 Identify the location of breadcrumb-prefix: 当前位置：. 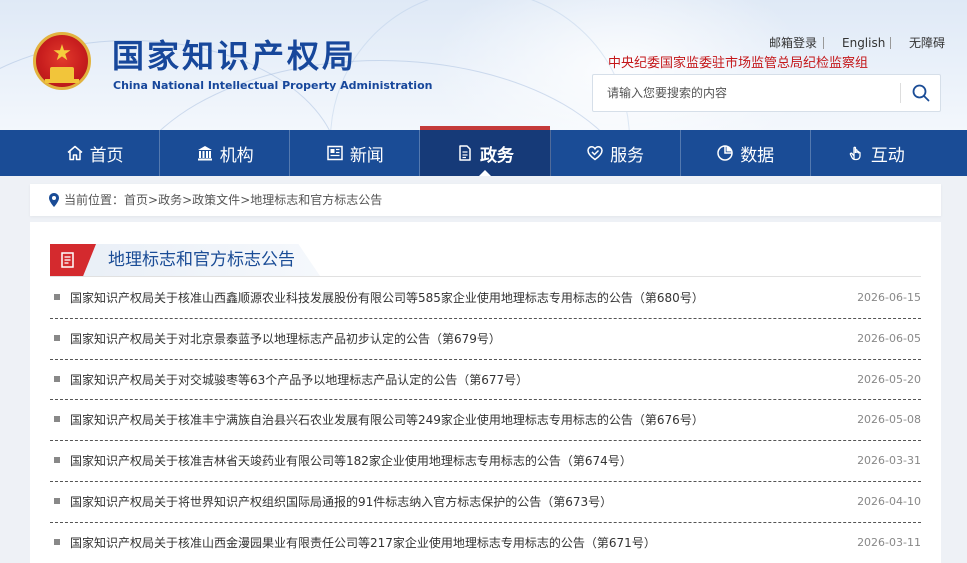
(94, 200).